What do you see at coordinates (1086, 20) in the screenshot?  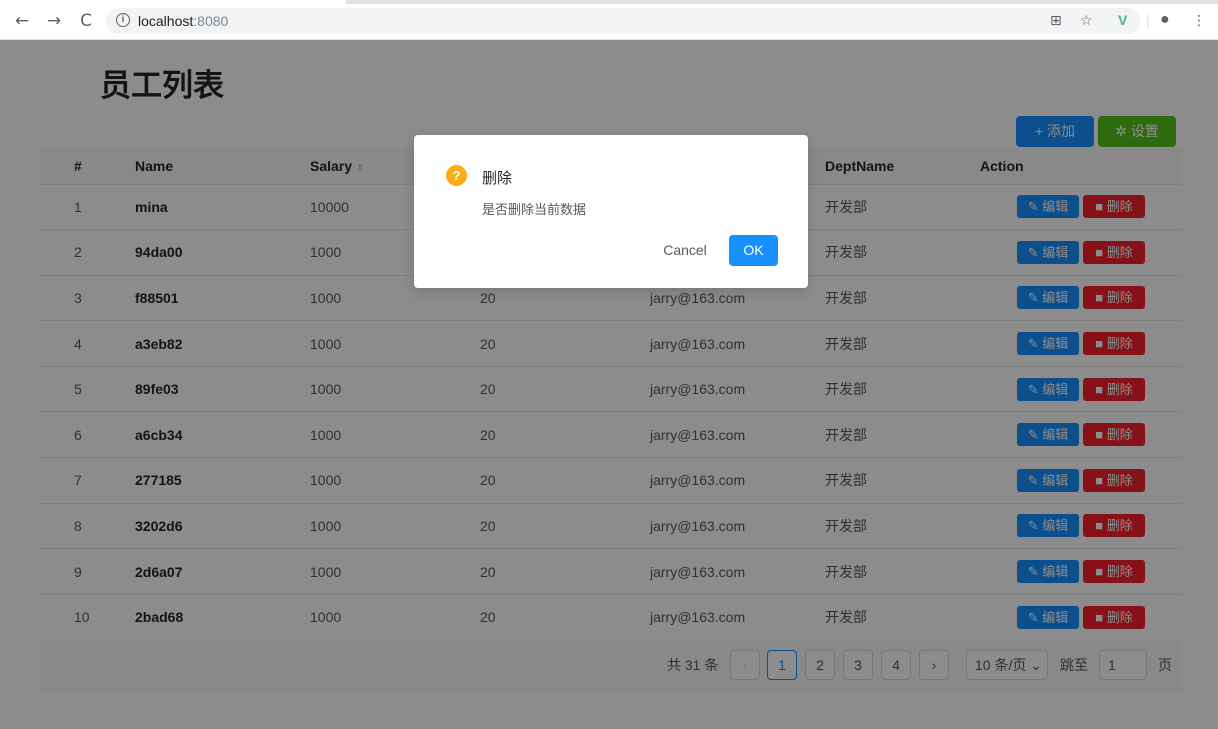 I see `star-icon: ☆` at bounding box center [1086, 20].